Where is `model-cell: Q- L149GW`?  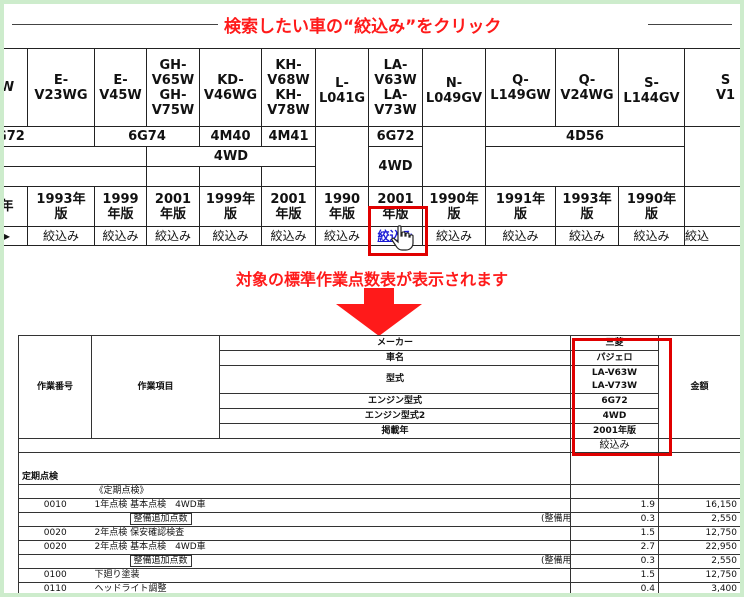
model-cell: Q- L149GW is located at coordinates (520, 87).